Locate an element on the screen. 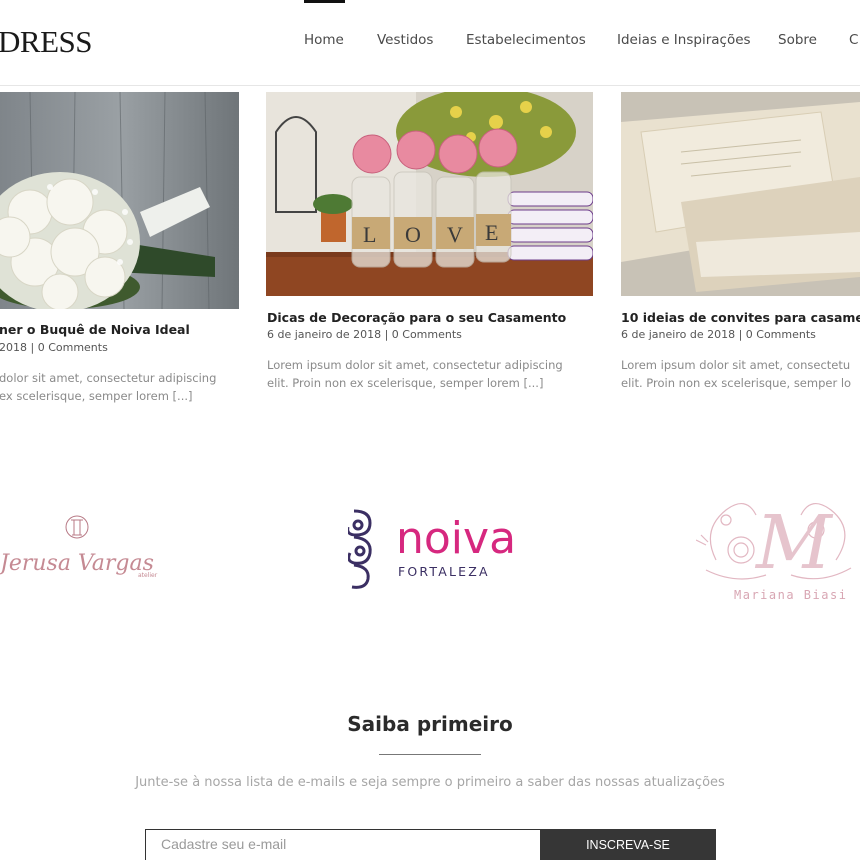 This screenshot has width=860, height=860. noiva-fortaleza-logo: noiva FORTALEZA is located at coordinates (429, 550).